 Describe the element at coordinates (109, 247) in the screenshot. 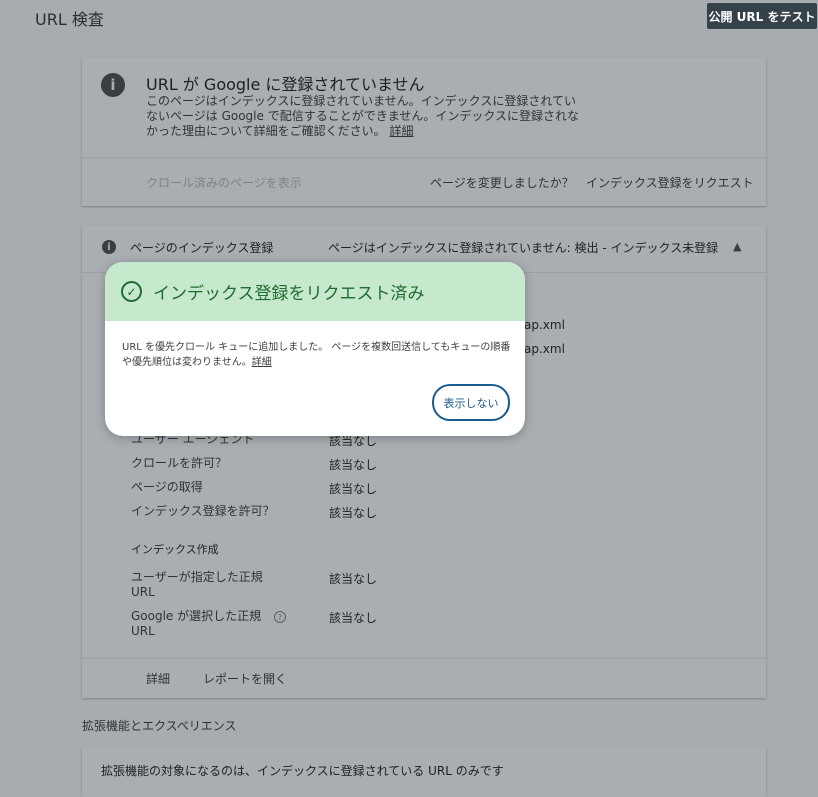

I see `index-info-icon: i` at that location.